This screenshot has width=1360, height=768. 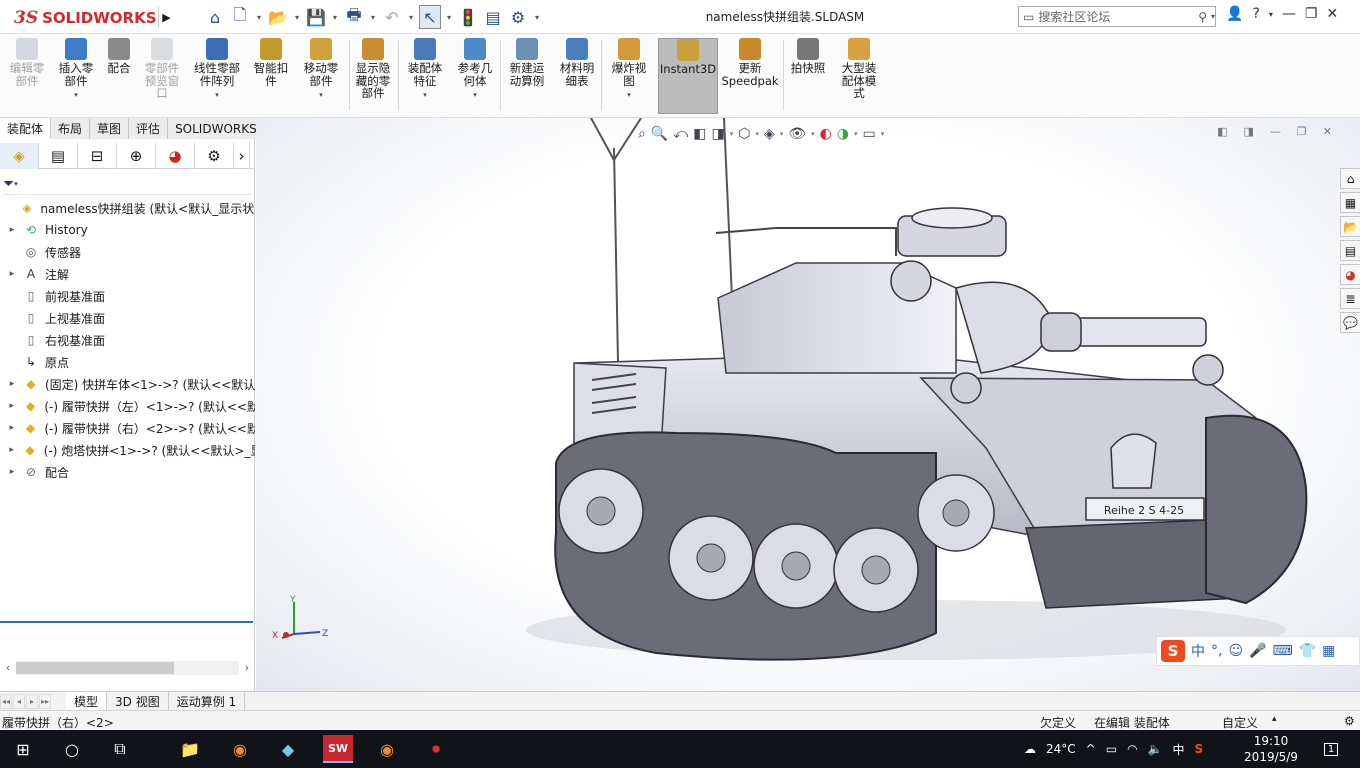 I want to click on traffic-light-icon: 🚦, so click(x=468, y=17).